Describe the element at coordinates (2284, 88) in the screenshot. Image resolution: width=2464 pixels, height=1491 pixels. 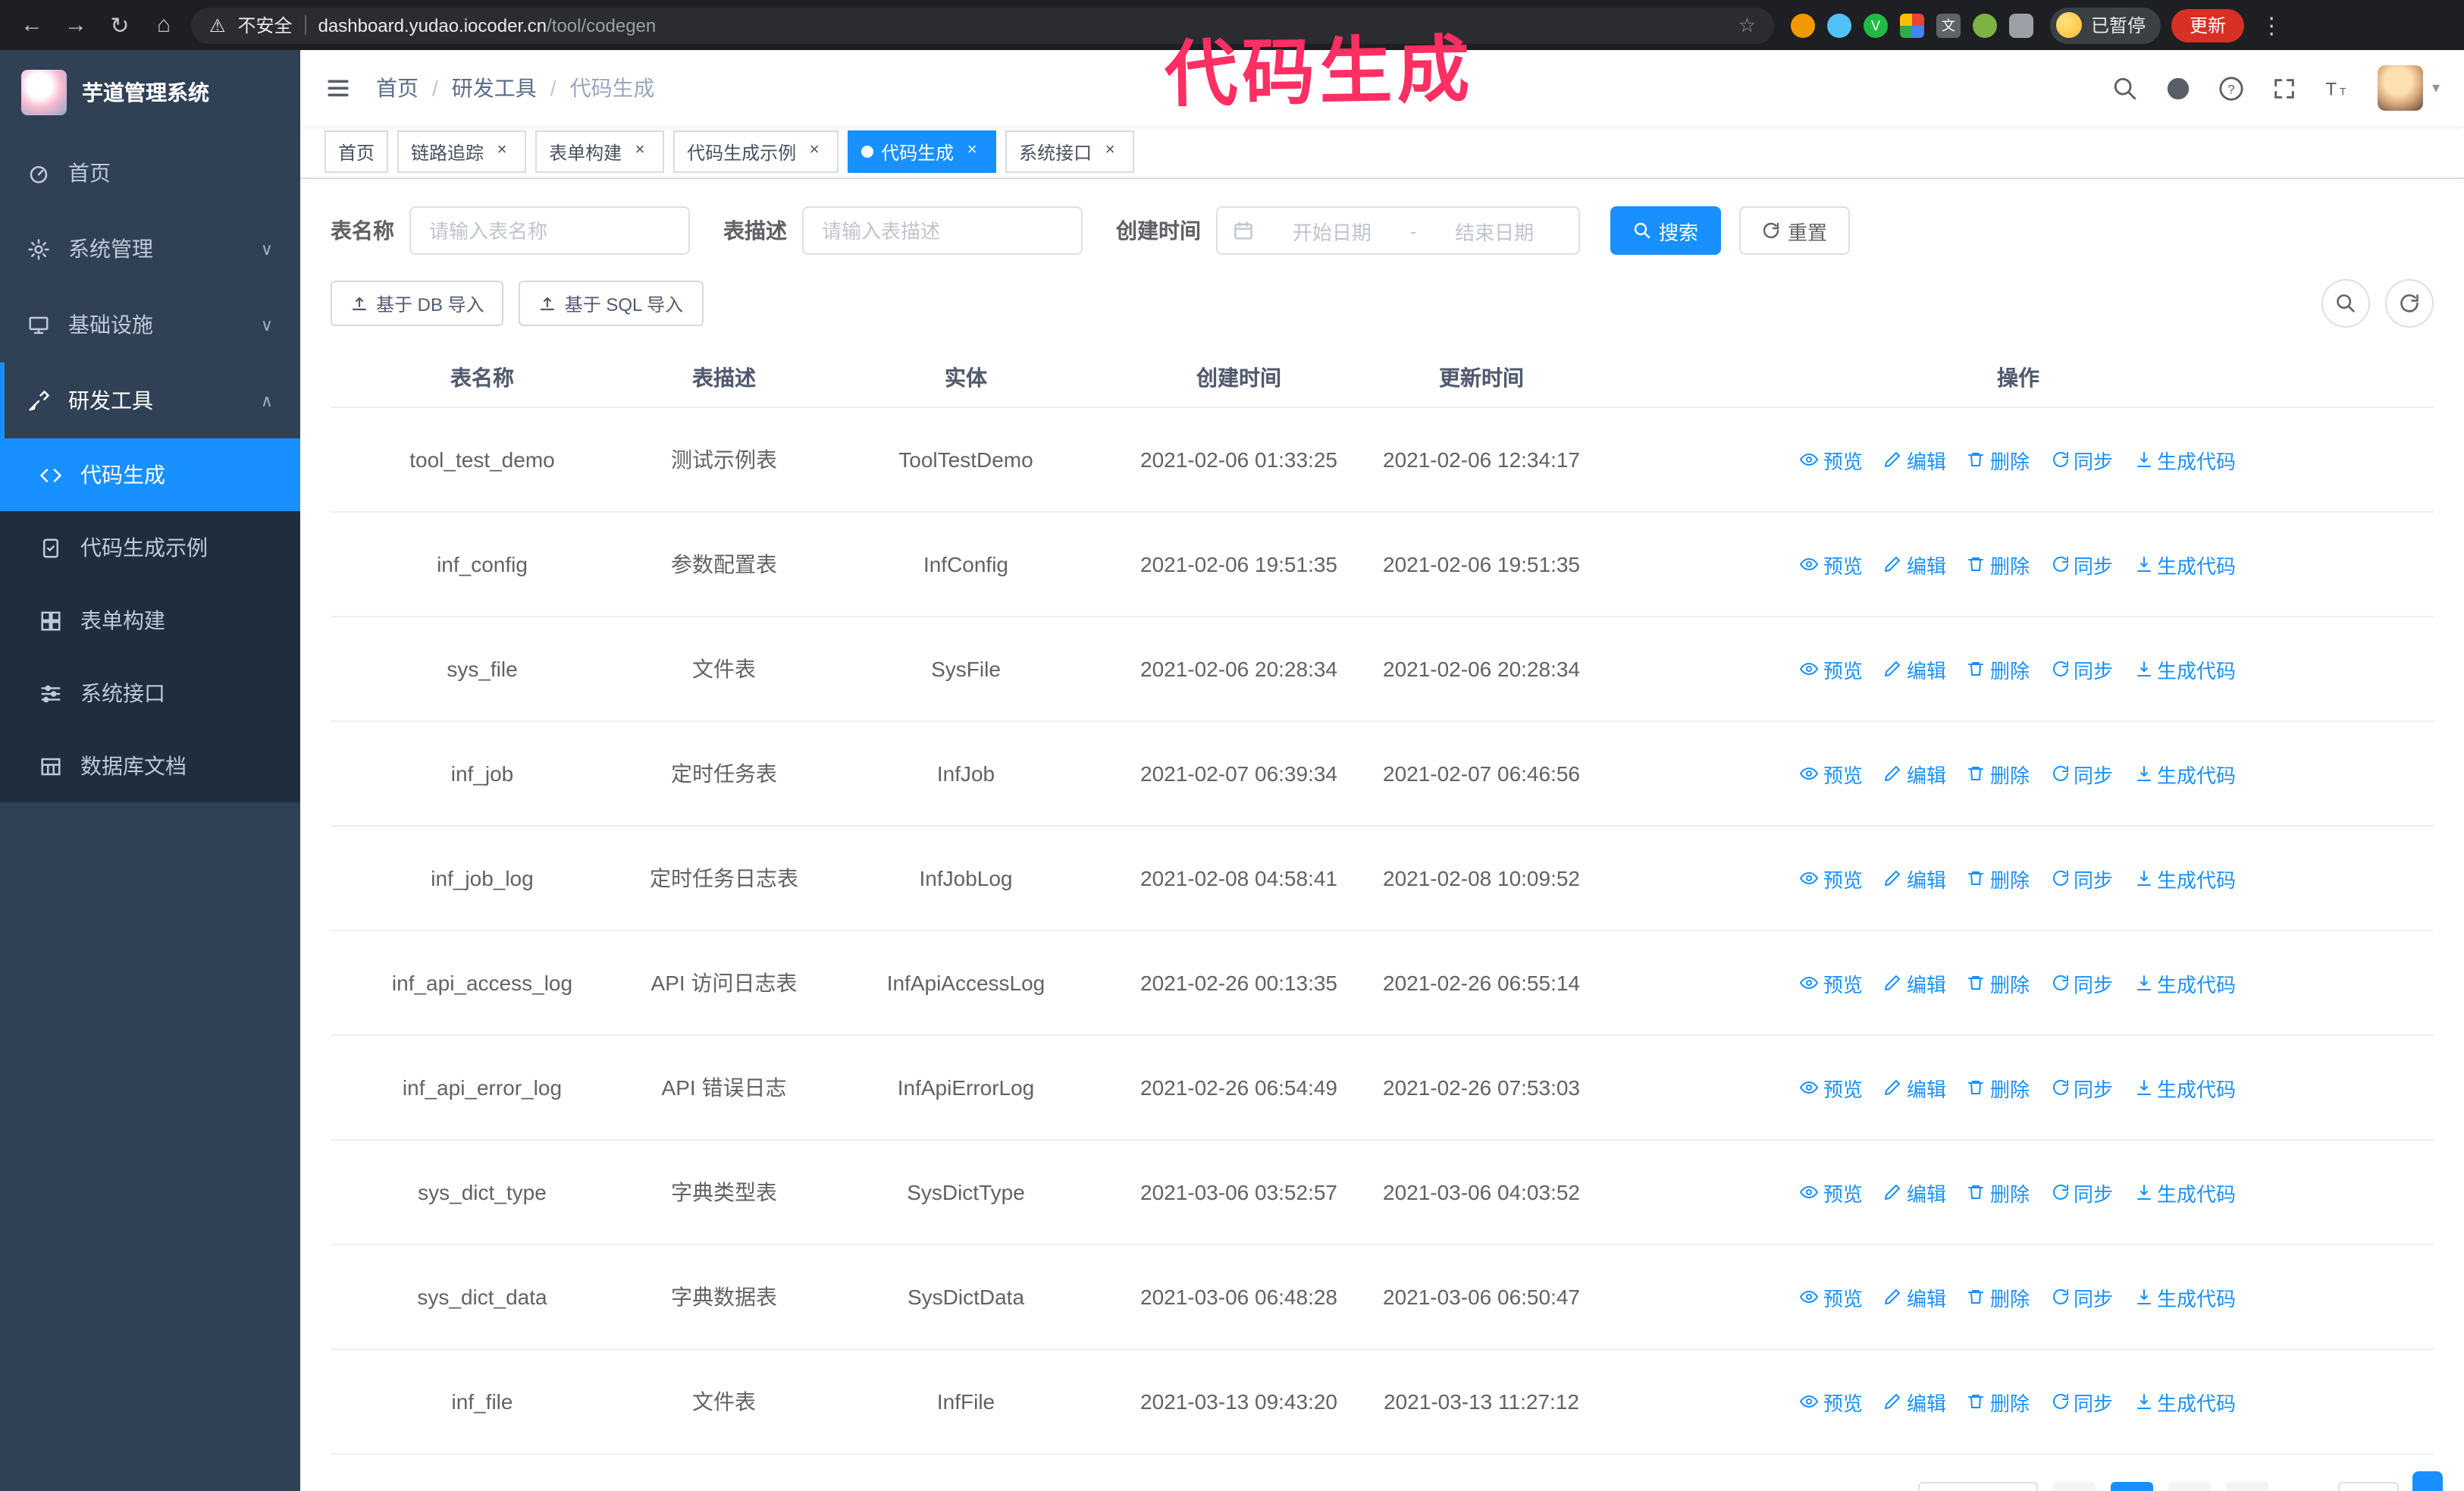
I see `fullscreen-icon` at that location.